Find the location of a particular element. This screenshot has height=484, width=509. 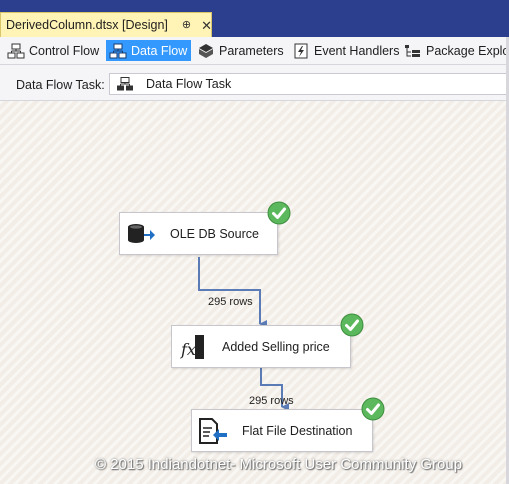

derived-column-component: fx Added Selling price is located at coordinates (261, 346).